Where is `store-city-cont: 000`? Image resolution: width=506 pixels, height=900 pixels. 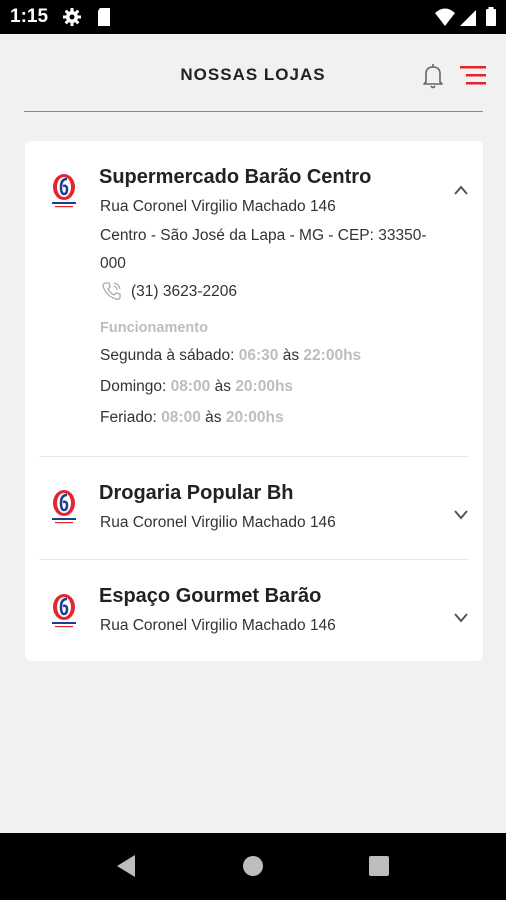 store-city-cont: 000 is located at coordinates (113, 263).